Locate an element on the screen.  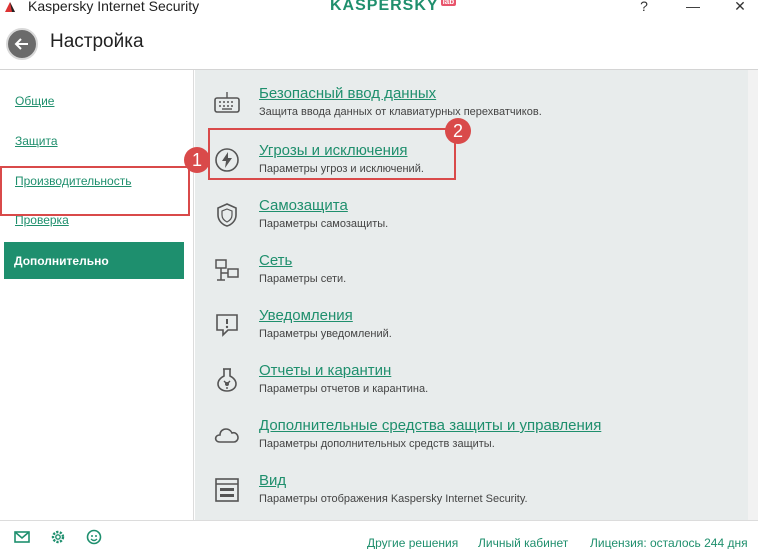
keyboard-icon is located at coordinates (227, 102).